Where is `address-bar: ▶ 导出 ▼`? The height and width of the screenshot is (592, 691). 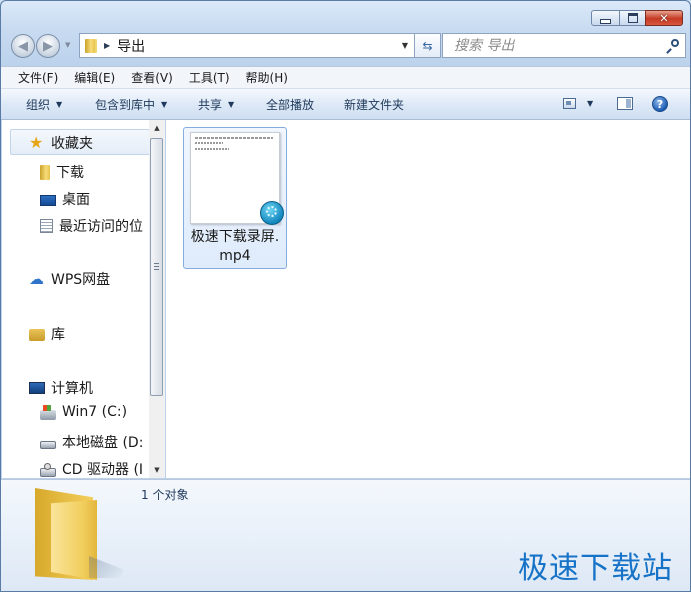 address-bar: ▶ 导出 ▼ is located at coordinates (247, 45).